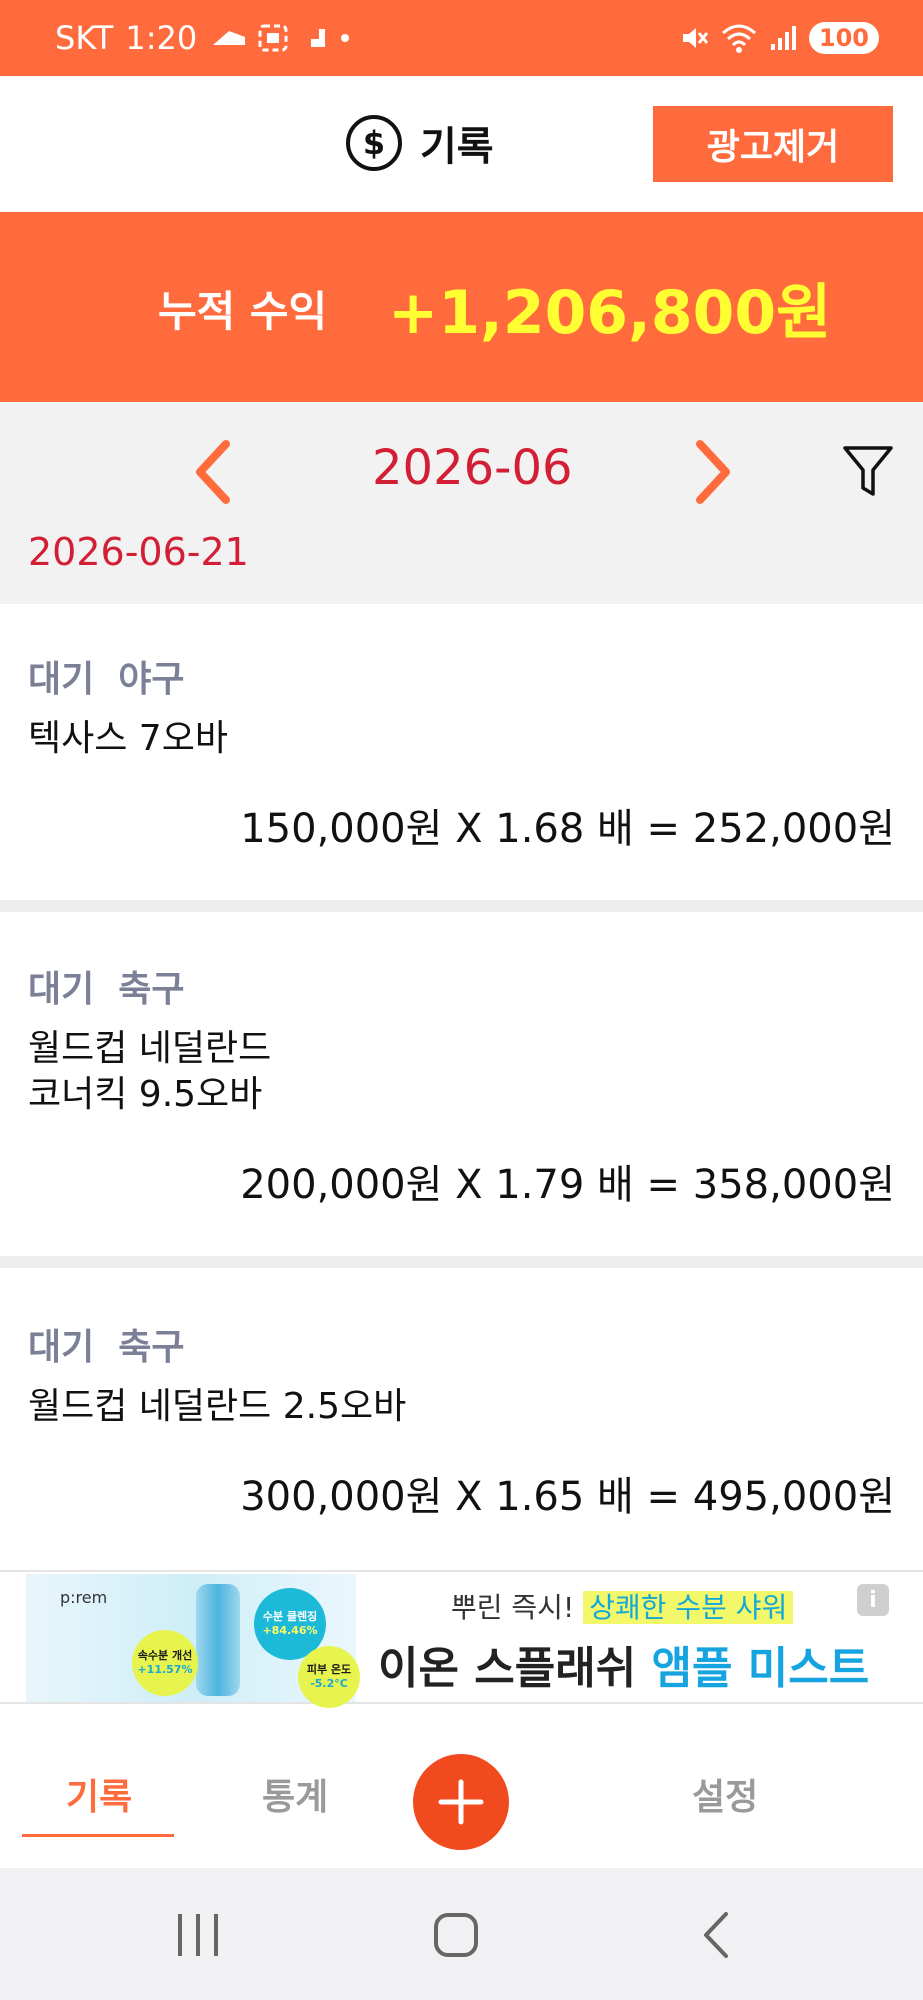  What do you see at coordinates (329, 1669) in the screenshot?
I see `ad-stat-label: 피부 온도` at bounding box center [329, 1669].